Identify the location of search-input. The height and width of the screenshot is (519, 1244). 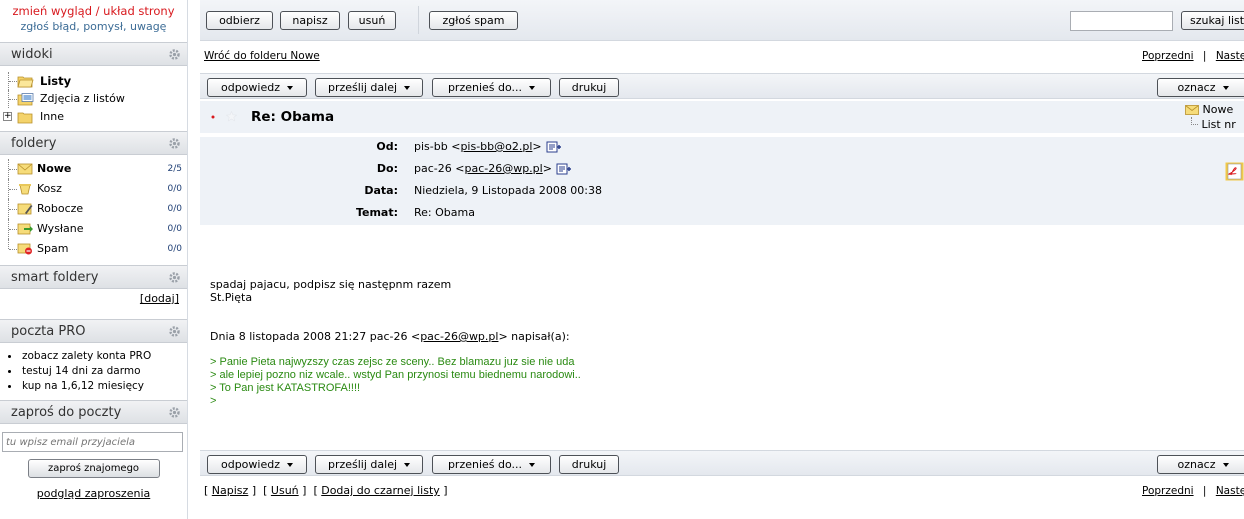
(1121, 21).